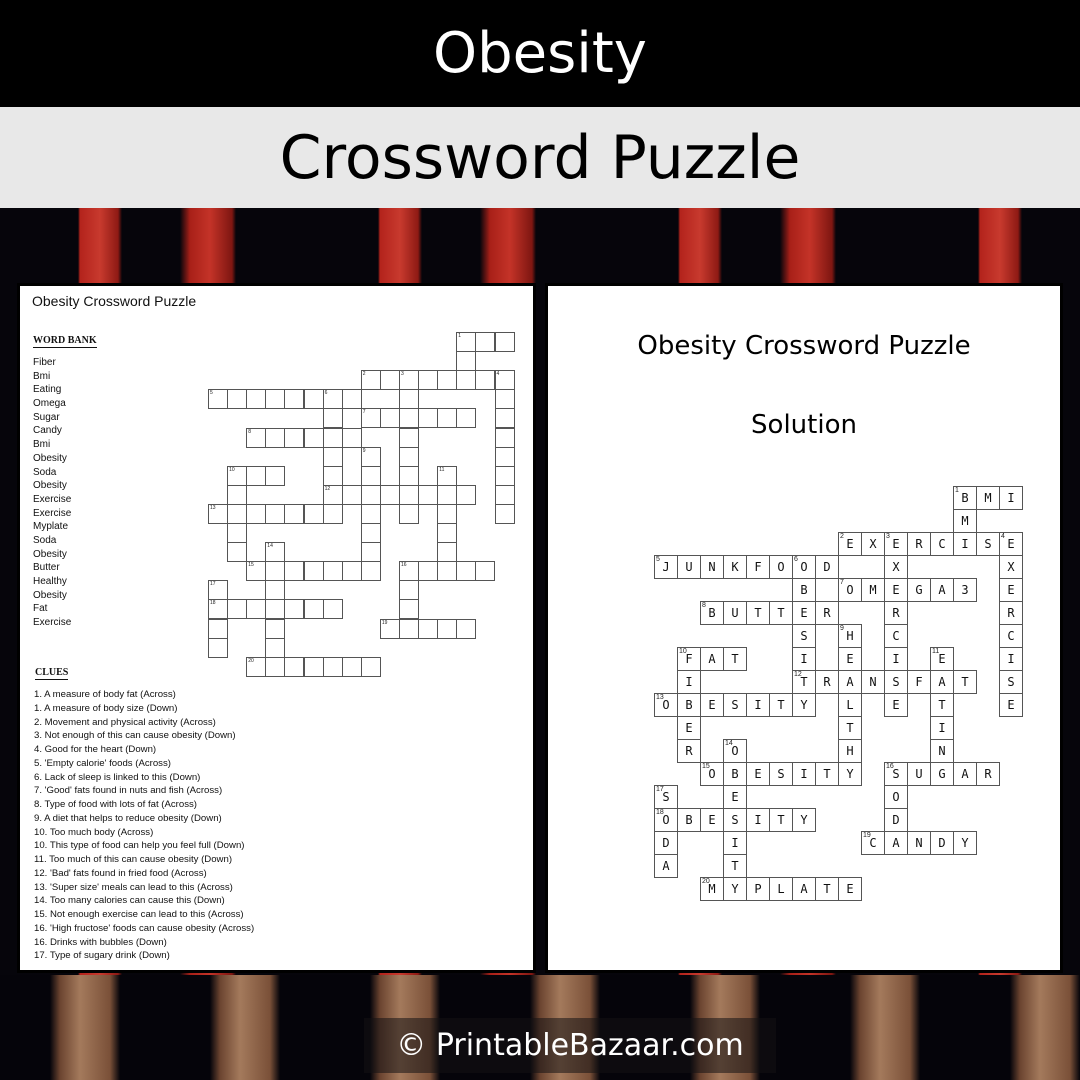 The width and height of the screenshot is (1080, 1080). Describe the element at coordinates (370, 418) in the screenshot. I see `crossword-cell: 7` at that location.